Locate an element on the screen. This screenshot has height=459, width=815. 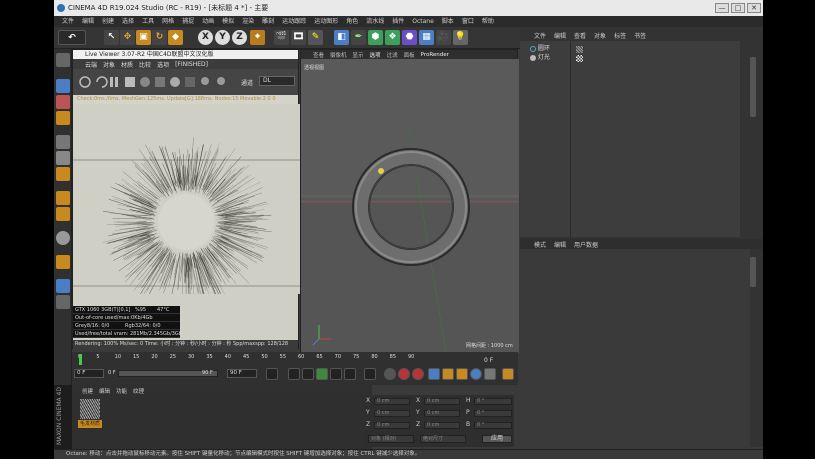
prev-key-icon is located at coordinates (294, 374).